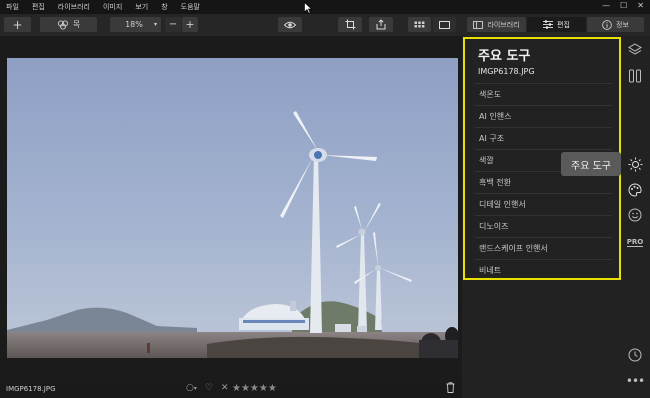 The image size is (650, 398). I want to click on zoom-value: 18%, so click(134, 24).